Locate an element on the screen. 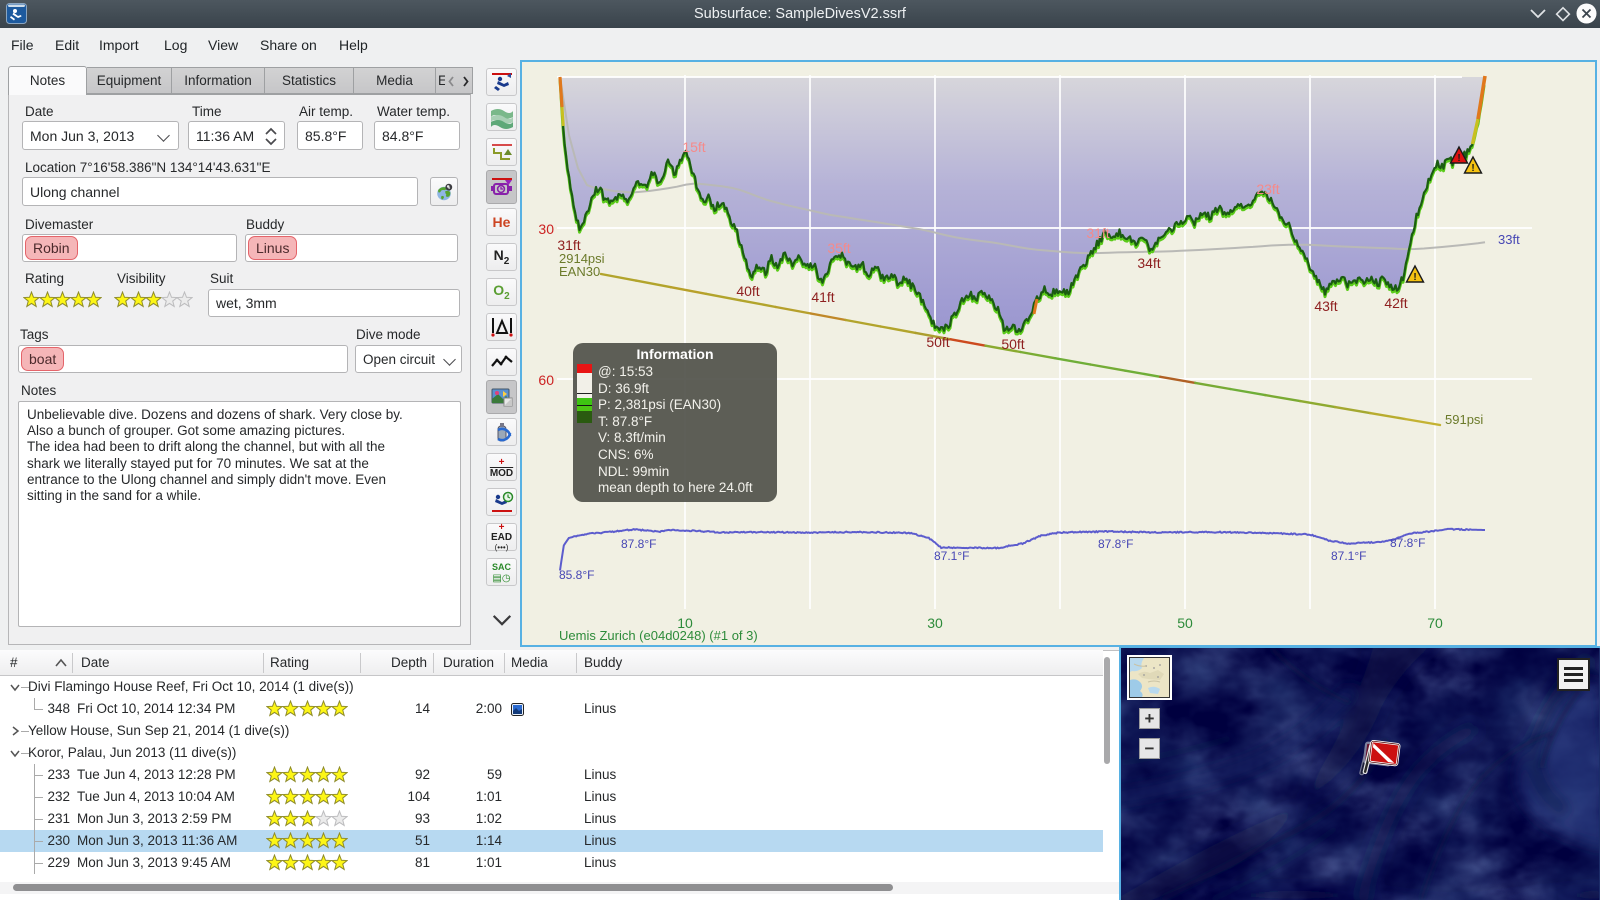  svg-text:Uemis Zurich (e04d0248) (#1 of: Uemis Zurich (e04d0248) (#1 of 3) is located at coordinates (658, 635).